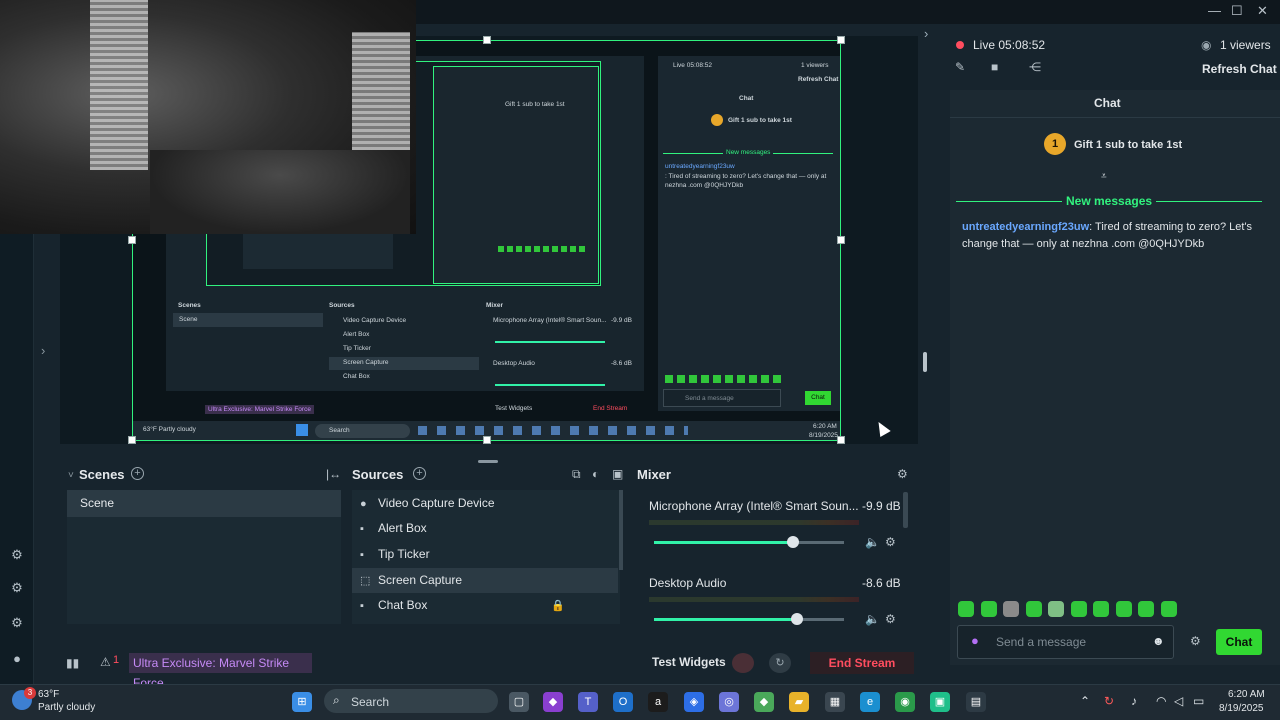 The width and height of the screenshot is (1280, 720). What do you see at coordinates (419, 473) in the screenshot?
I see `add-source-icon: +` at bounding box center [419, 473].